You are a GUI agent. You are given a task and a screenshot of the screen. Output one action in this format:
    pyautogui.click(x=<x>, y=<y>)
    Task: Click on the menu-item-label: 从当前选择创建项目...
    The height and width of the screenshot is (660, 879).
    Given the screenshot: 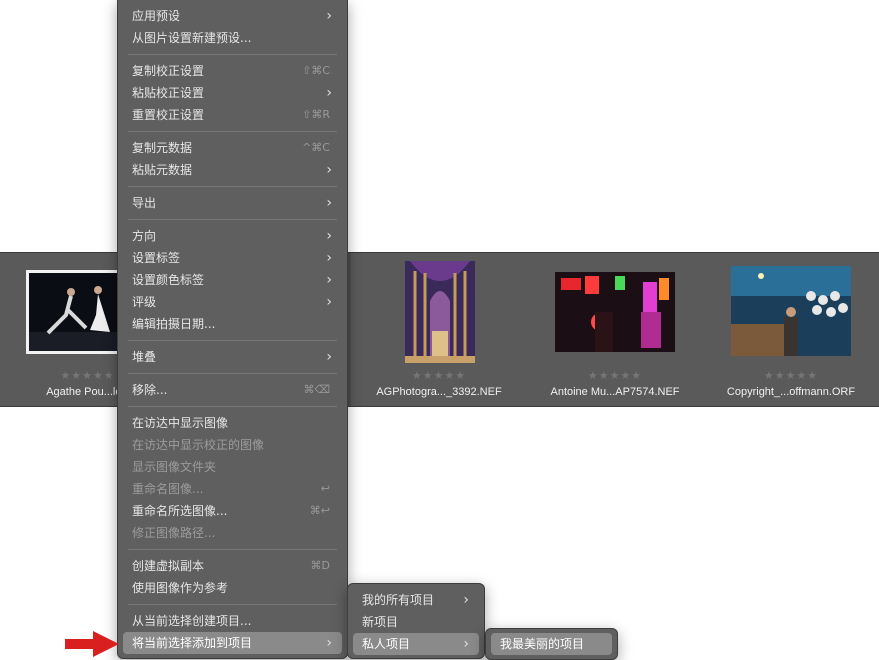 What is the action you would take?
    pyautogui.click(x=192, y=621)
    